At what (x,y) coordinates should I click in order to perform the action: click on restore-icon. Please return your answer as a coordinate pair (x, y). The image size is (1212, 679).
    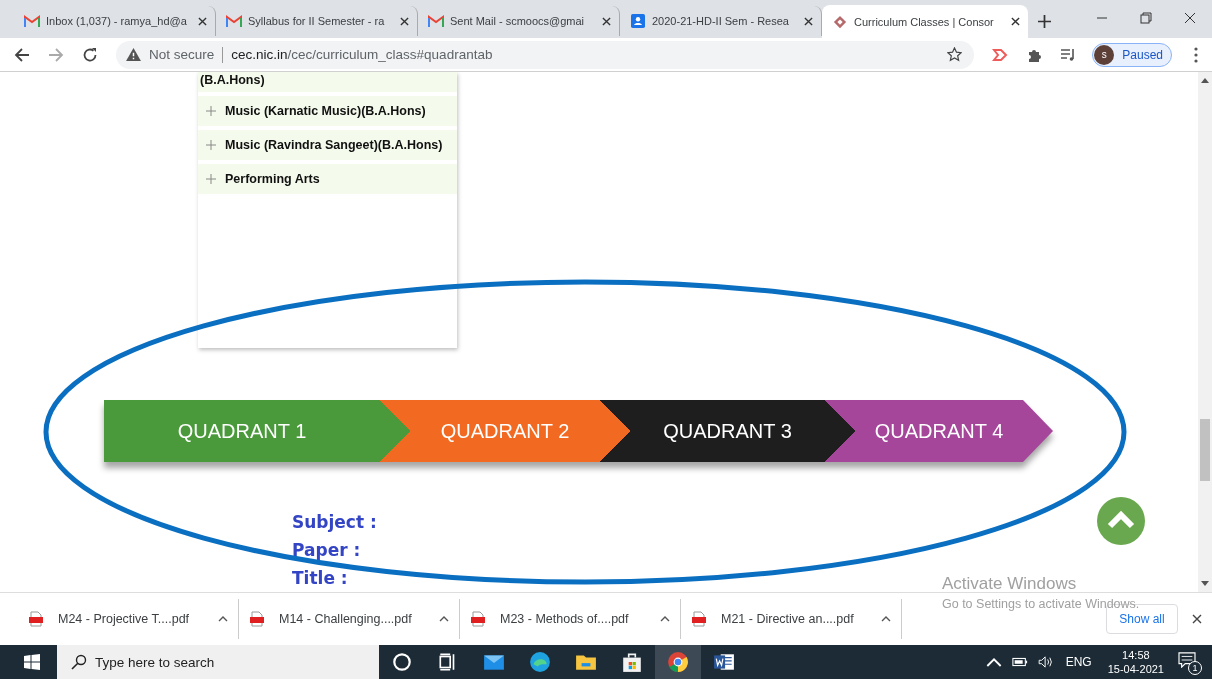
    Looking at the image, I should click on (1146, 18).